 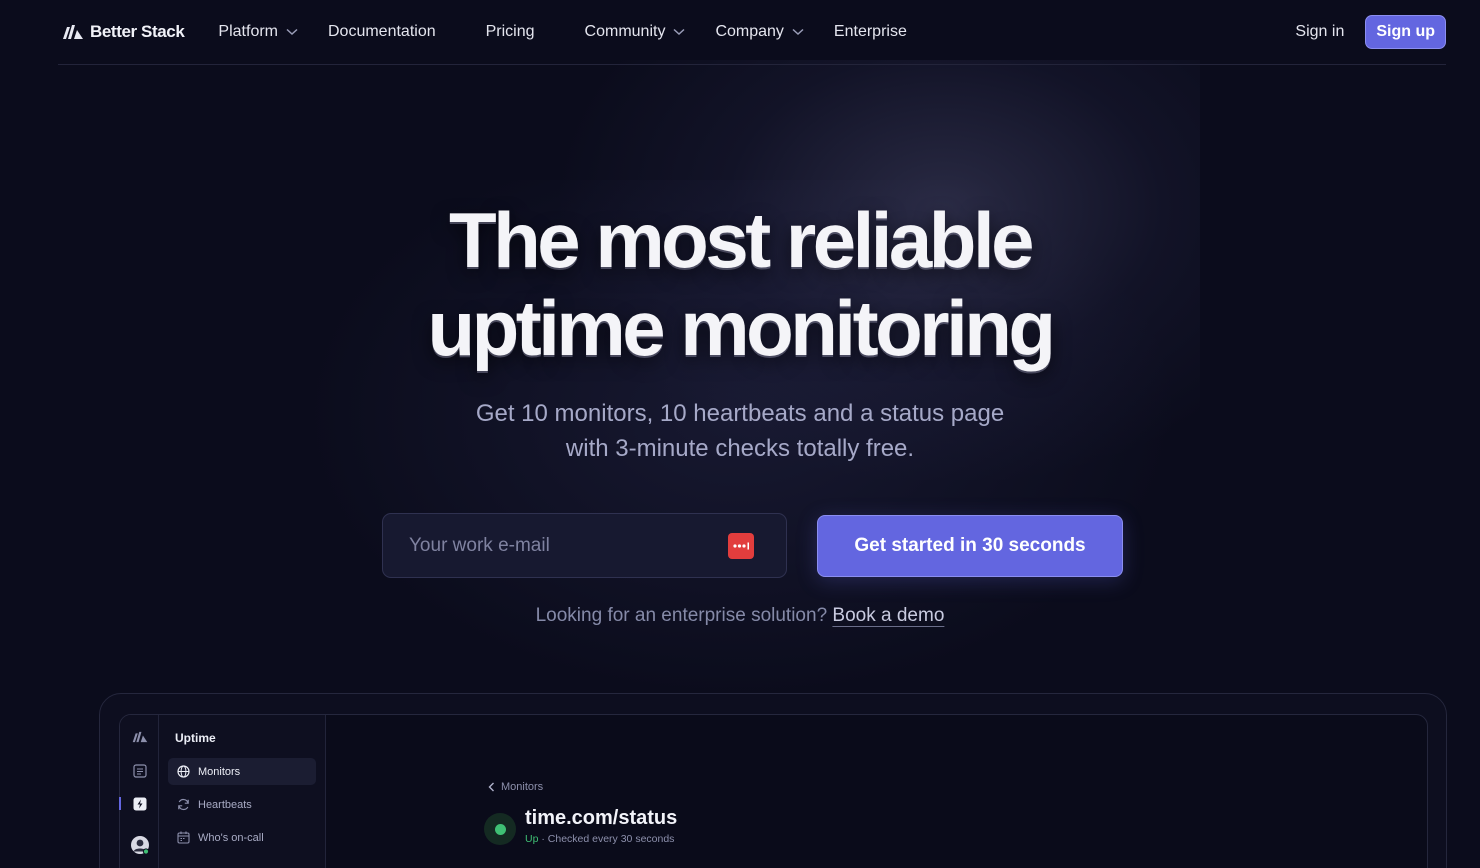 What do you see at coordinates (522, 787) in the screenshot?
I see `back-label: Monitors` at bounding box center [522, 787].